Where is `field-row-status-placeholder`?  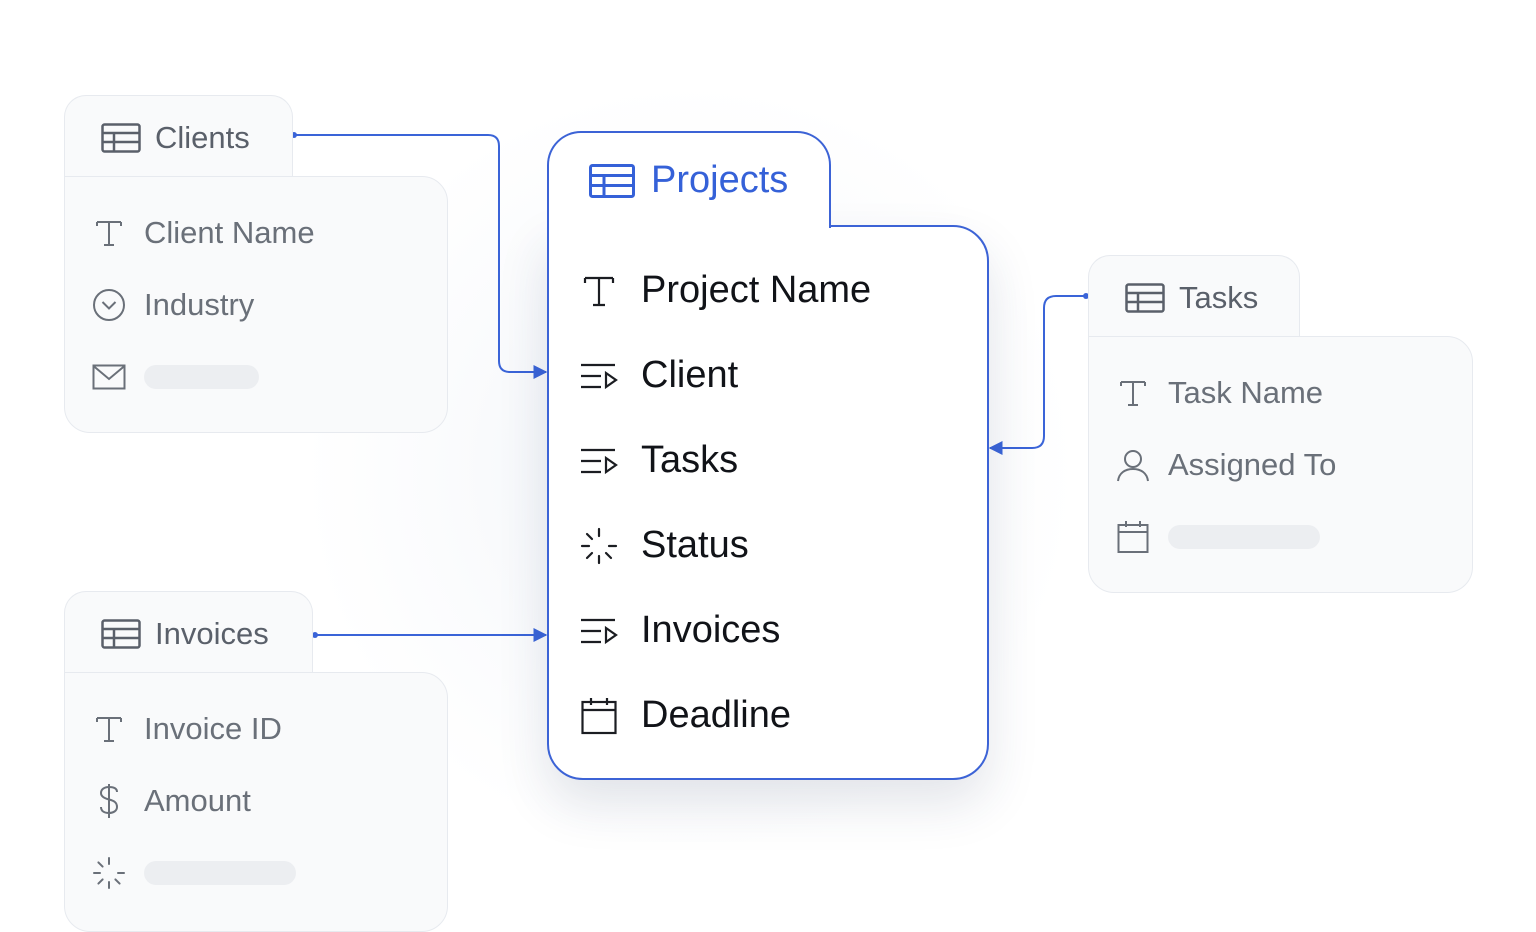
field-row-status-placeholder is located at coordinates (193, 873).